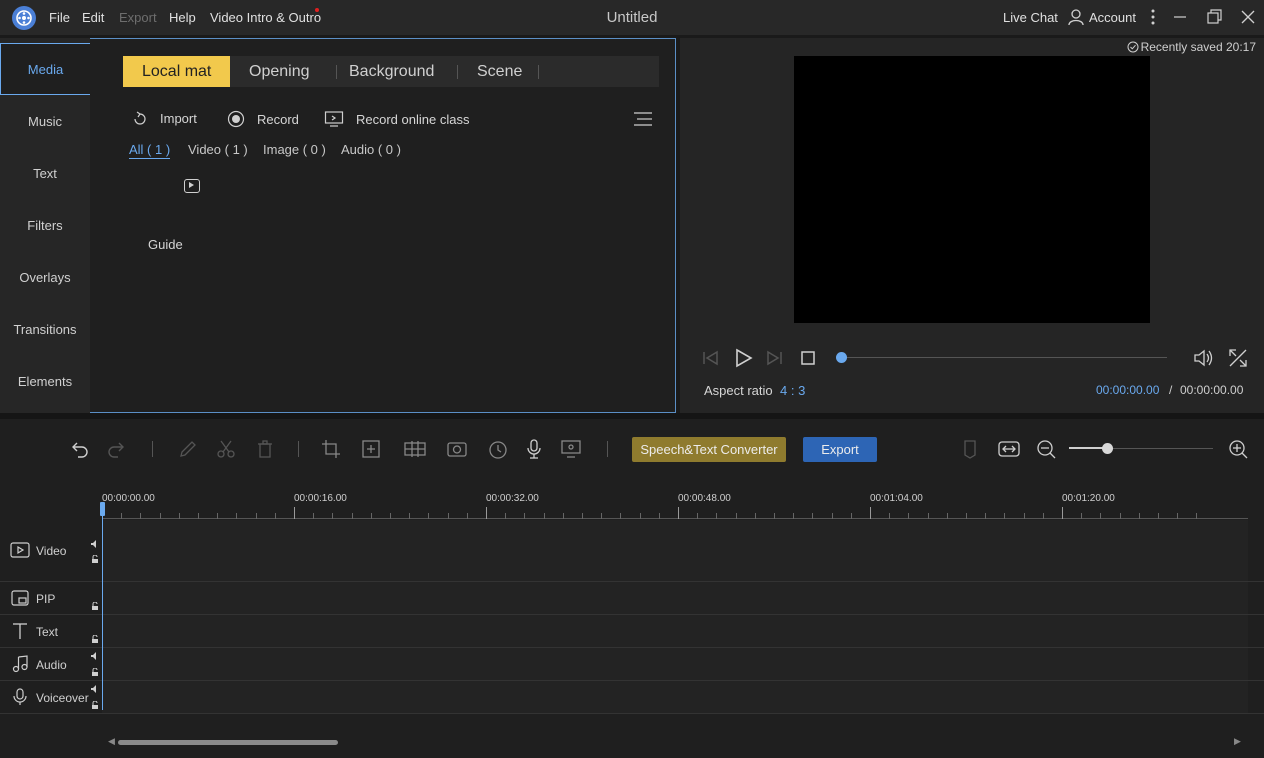 The width and height of the screenshot is (1264, 758). Describe the element at coordinates (415, 449) in the screenshot. I see `mosaic-icon` at that location.